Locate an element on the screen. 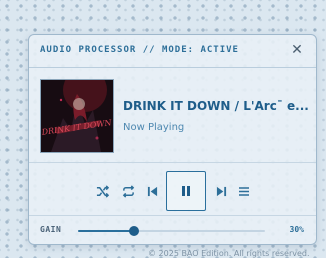 This screenshot has height=258, width=326. panel-header: AUDIO PROCESSOR // MODE: ACTIVE ✕ is located at coordinates (172, 51).